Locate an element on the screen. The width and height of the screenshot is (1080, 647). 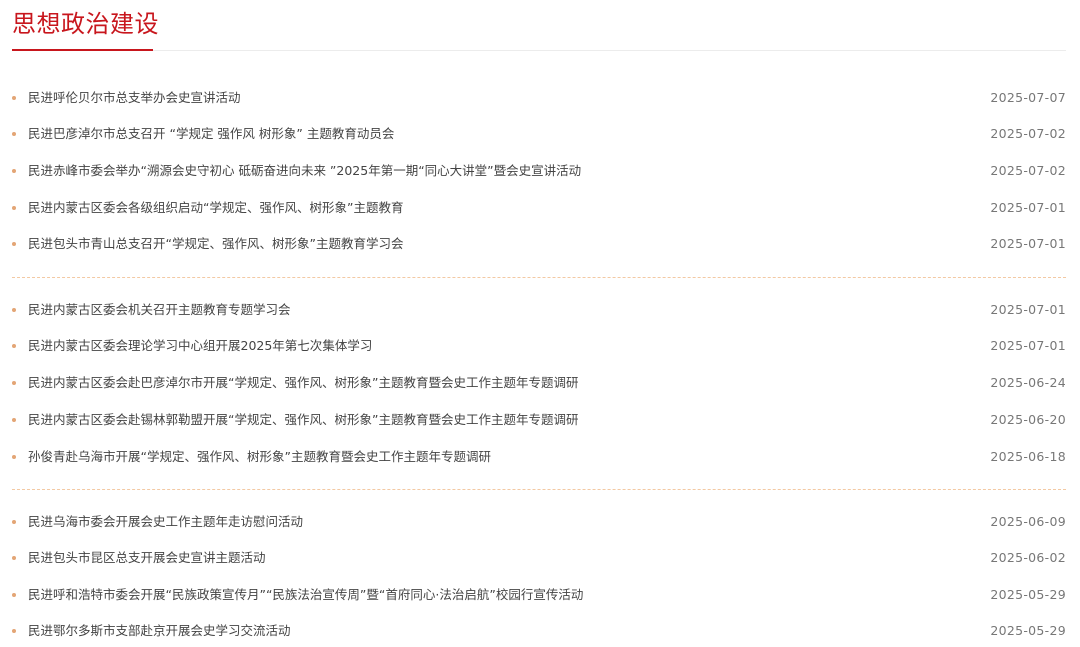
list-item: 民进内蒙古区委会理论学习中心组开展2025年第七次集体学习 2025-07-01 is located at coordinates (539, 346).